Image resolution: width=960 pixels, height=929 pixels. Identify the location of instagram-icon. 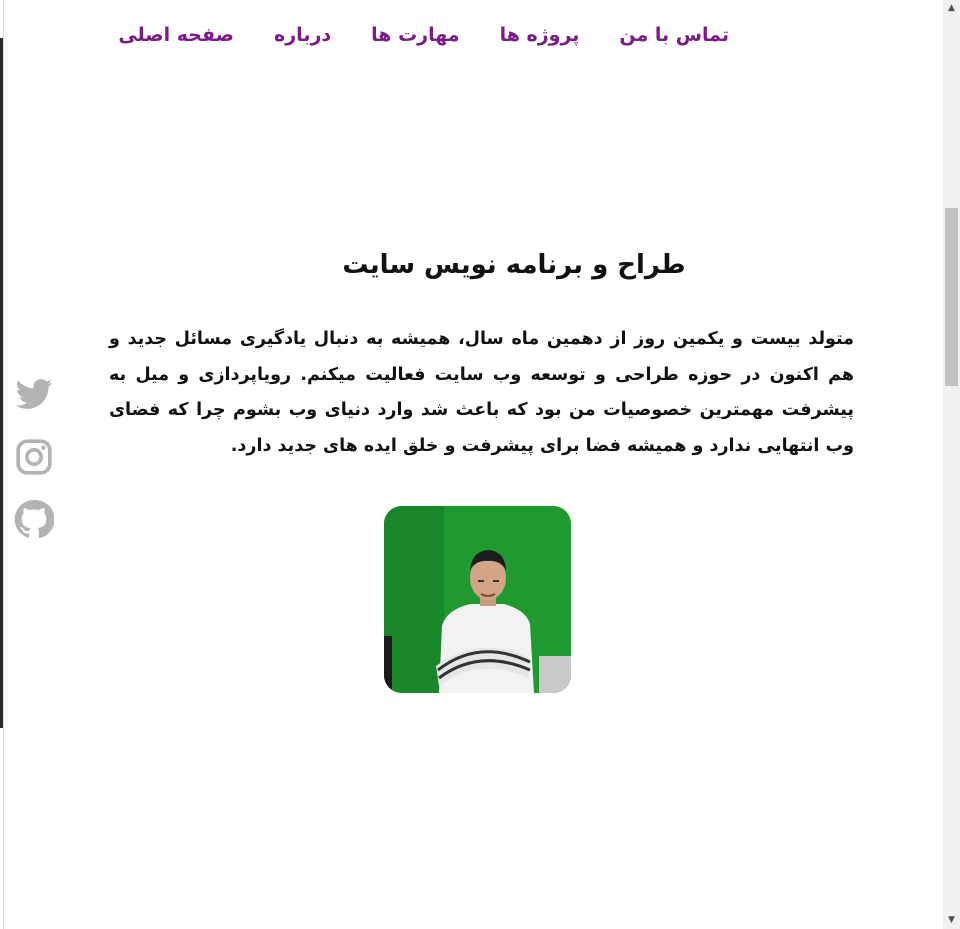
(34, 457).